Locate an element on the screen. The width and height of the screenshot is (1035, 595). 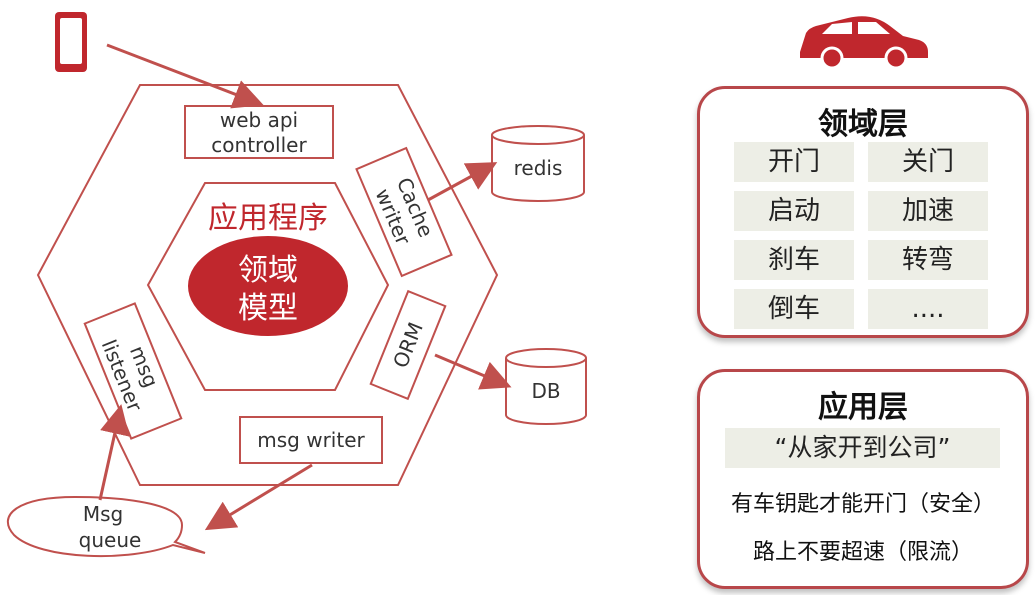
operation-cell: 倒车 is located at coordinates (794, 309).